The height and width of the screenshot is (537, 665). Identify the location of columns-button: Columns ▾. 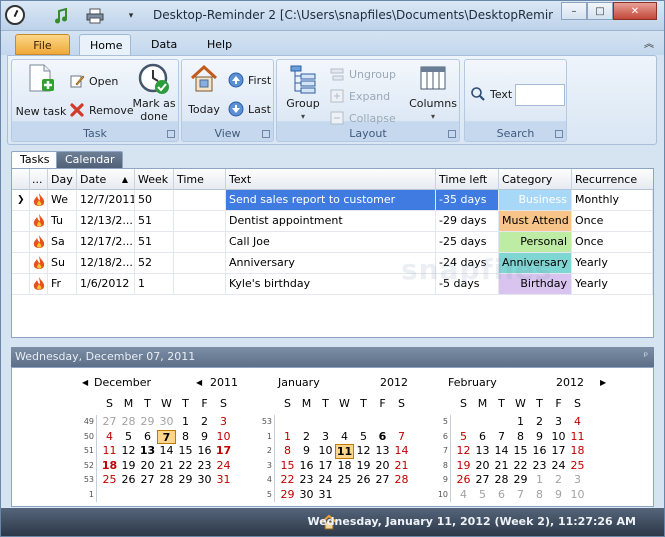
(433, 93).